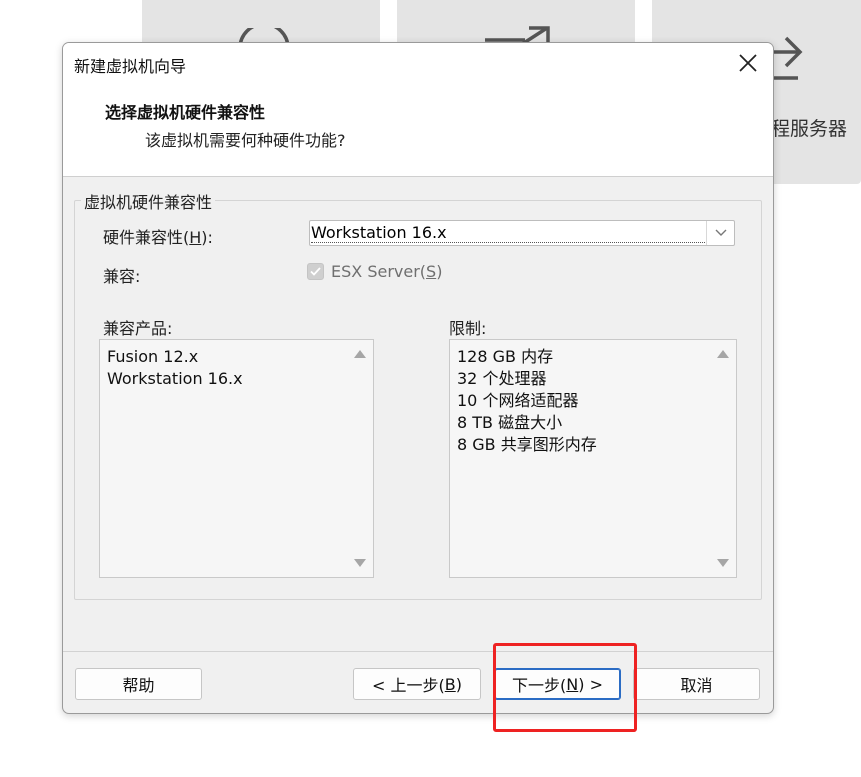 Image resolution: width=861 pixels, height=777 pixels. Describe the element at coordinates (418, 651) in the screenshot. I see `footer-divider` at that location.